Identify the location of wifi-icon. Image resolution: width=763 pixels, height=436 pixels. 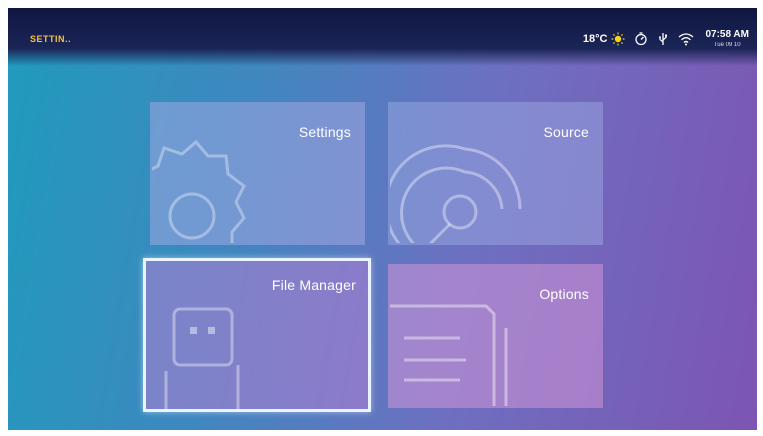
(686, 39).